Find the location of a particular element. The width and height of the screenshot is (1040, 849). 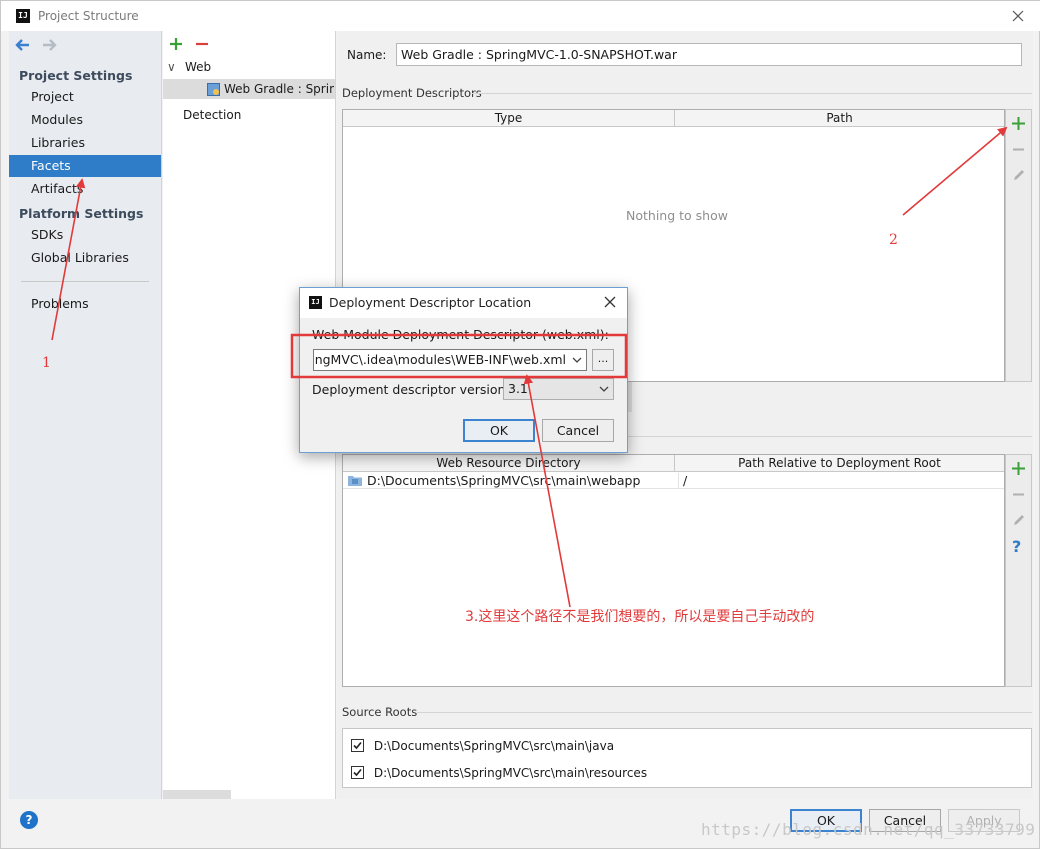

annotation-label-1: 1 is located at coordinates (46, 363).